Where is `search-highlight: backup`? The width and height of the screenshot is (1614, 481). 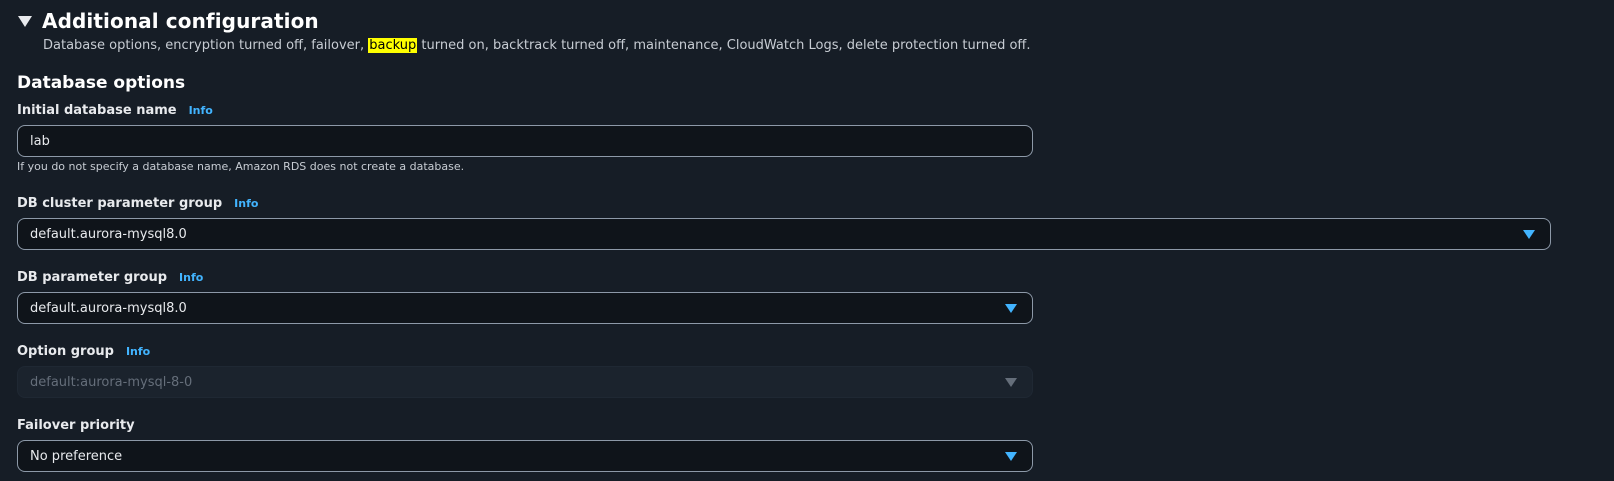 search-highlight: backup is located at coordinates (393, 45).